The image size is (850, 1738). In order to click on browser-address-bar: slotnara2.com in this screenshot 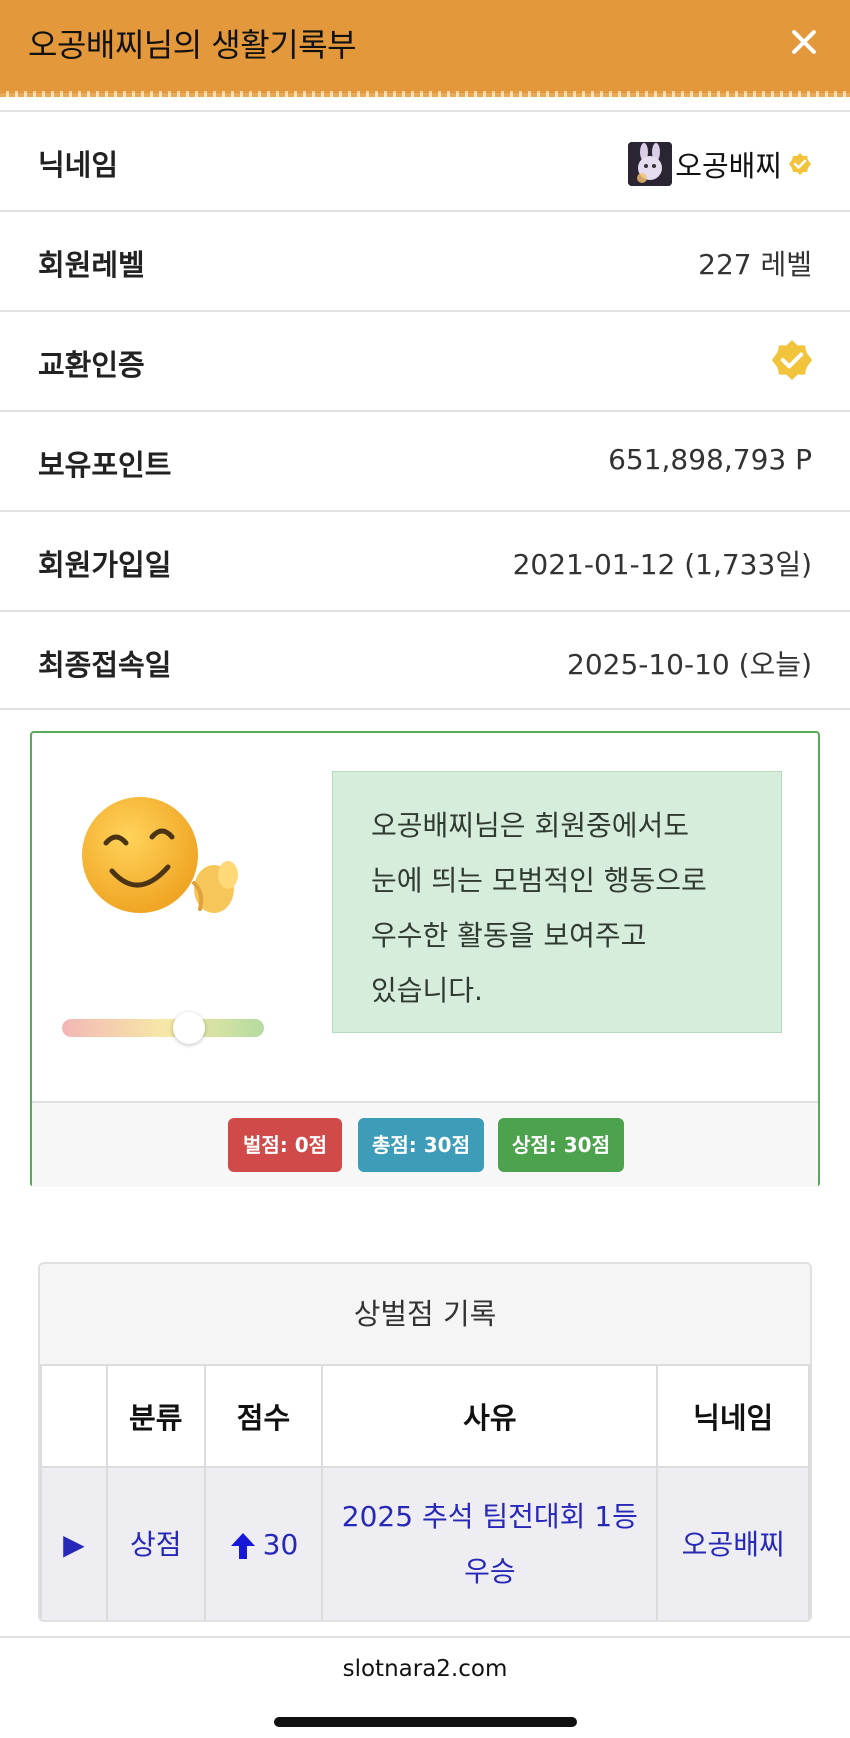, I will do `click(425, 1687)`.